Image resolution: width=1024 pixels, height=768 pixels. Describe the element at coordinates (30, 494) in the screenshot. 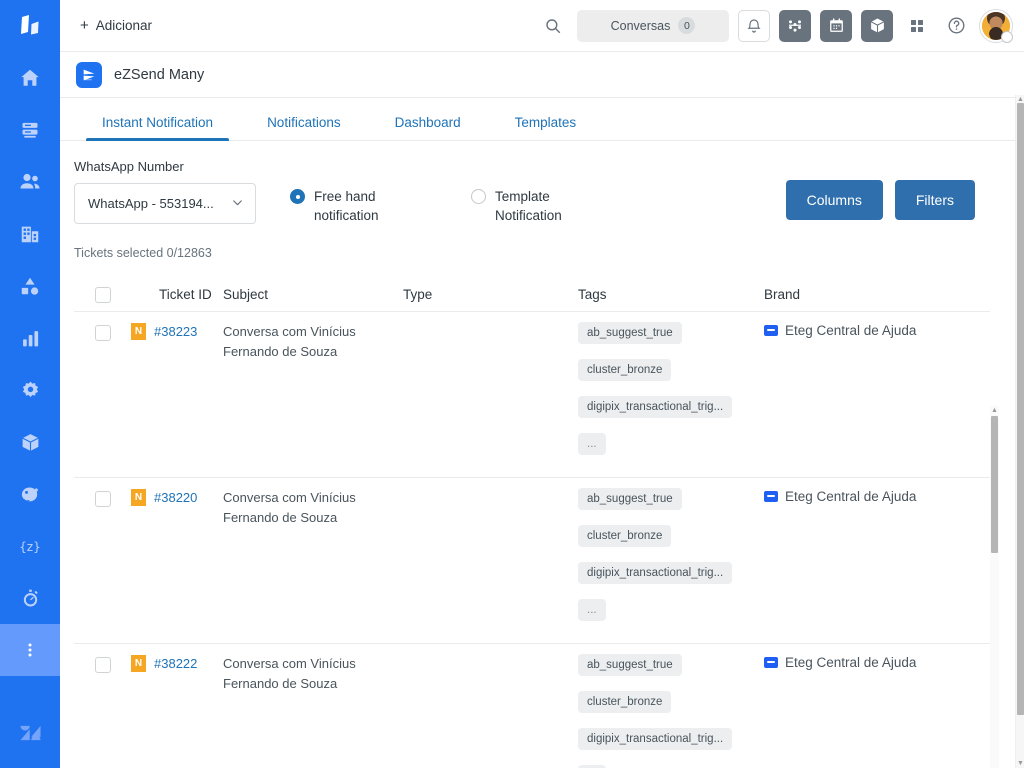

I see `sidebar-item-mailchimp` at that location.